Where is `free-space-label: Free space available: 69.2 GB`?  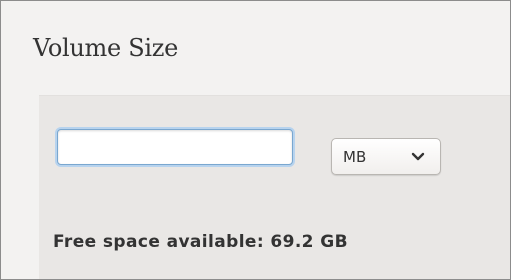
free-space-label: Free space available: 69.2 GB is located at coordinates (200, 242).